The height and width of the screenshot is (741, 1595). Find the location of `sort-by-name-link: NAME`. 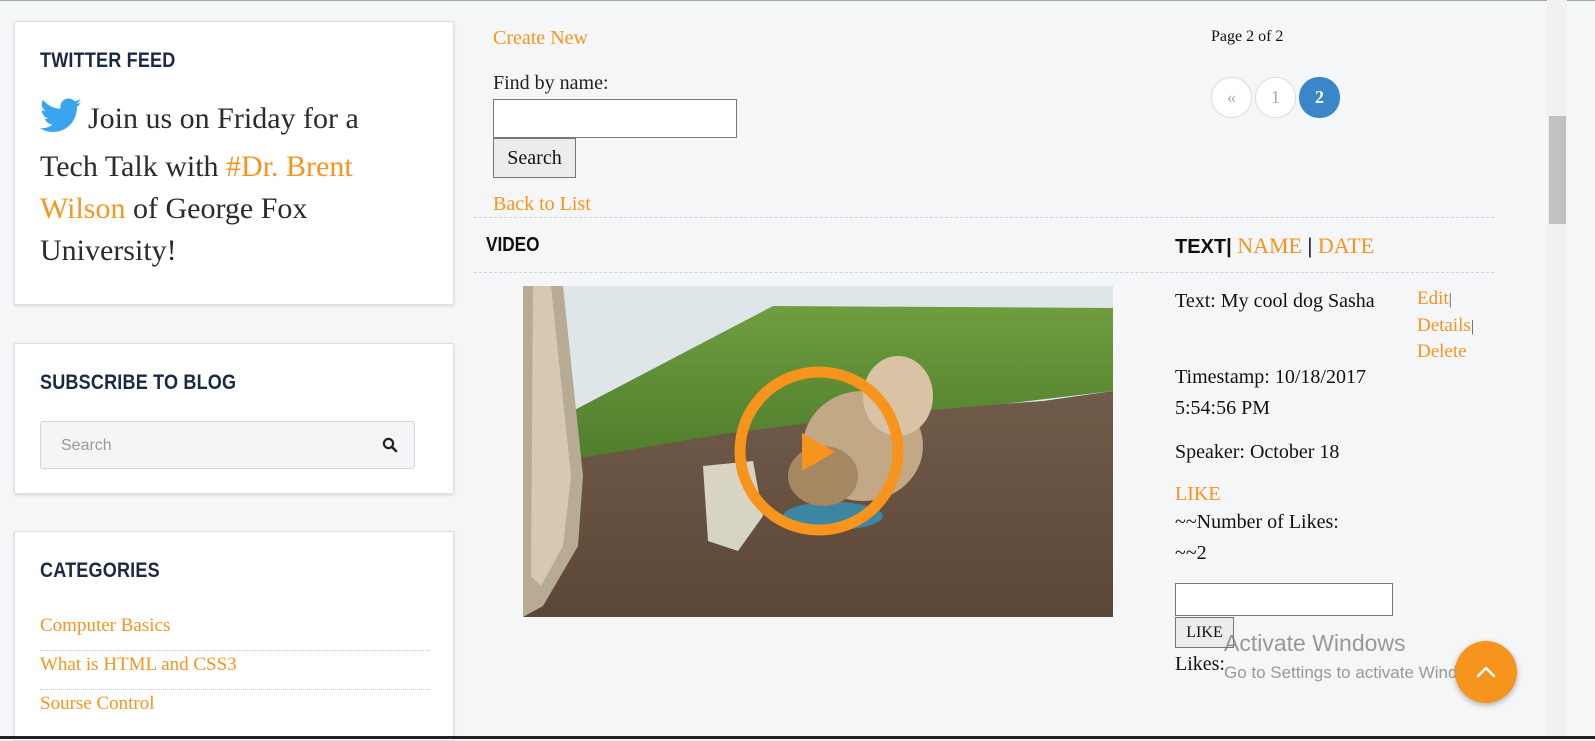

sort-by-name-link: NAME is located at coordinates (1269, 245).